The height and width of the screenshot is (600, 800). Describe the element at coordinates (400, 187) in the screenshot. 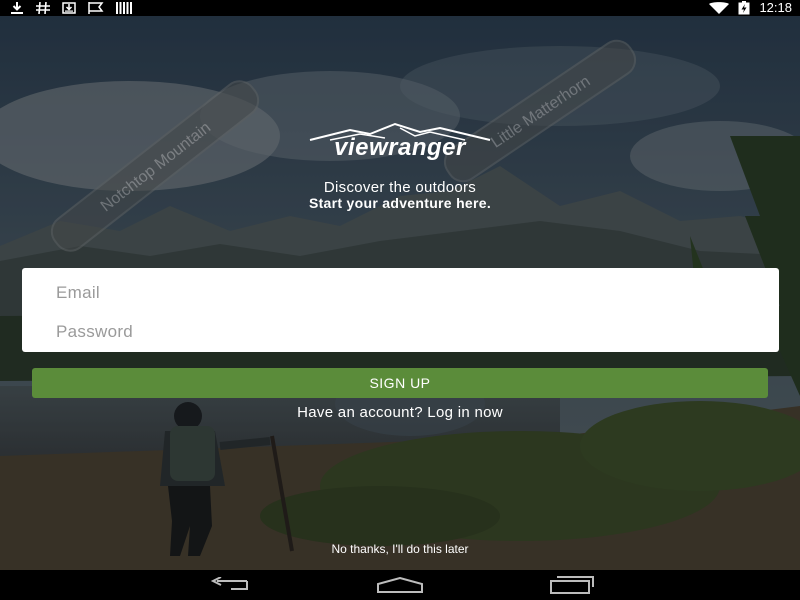

I see `tagline-discover: Discover the outdoors` at that location.